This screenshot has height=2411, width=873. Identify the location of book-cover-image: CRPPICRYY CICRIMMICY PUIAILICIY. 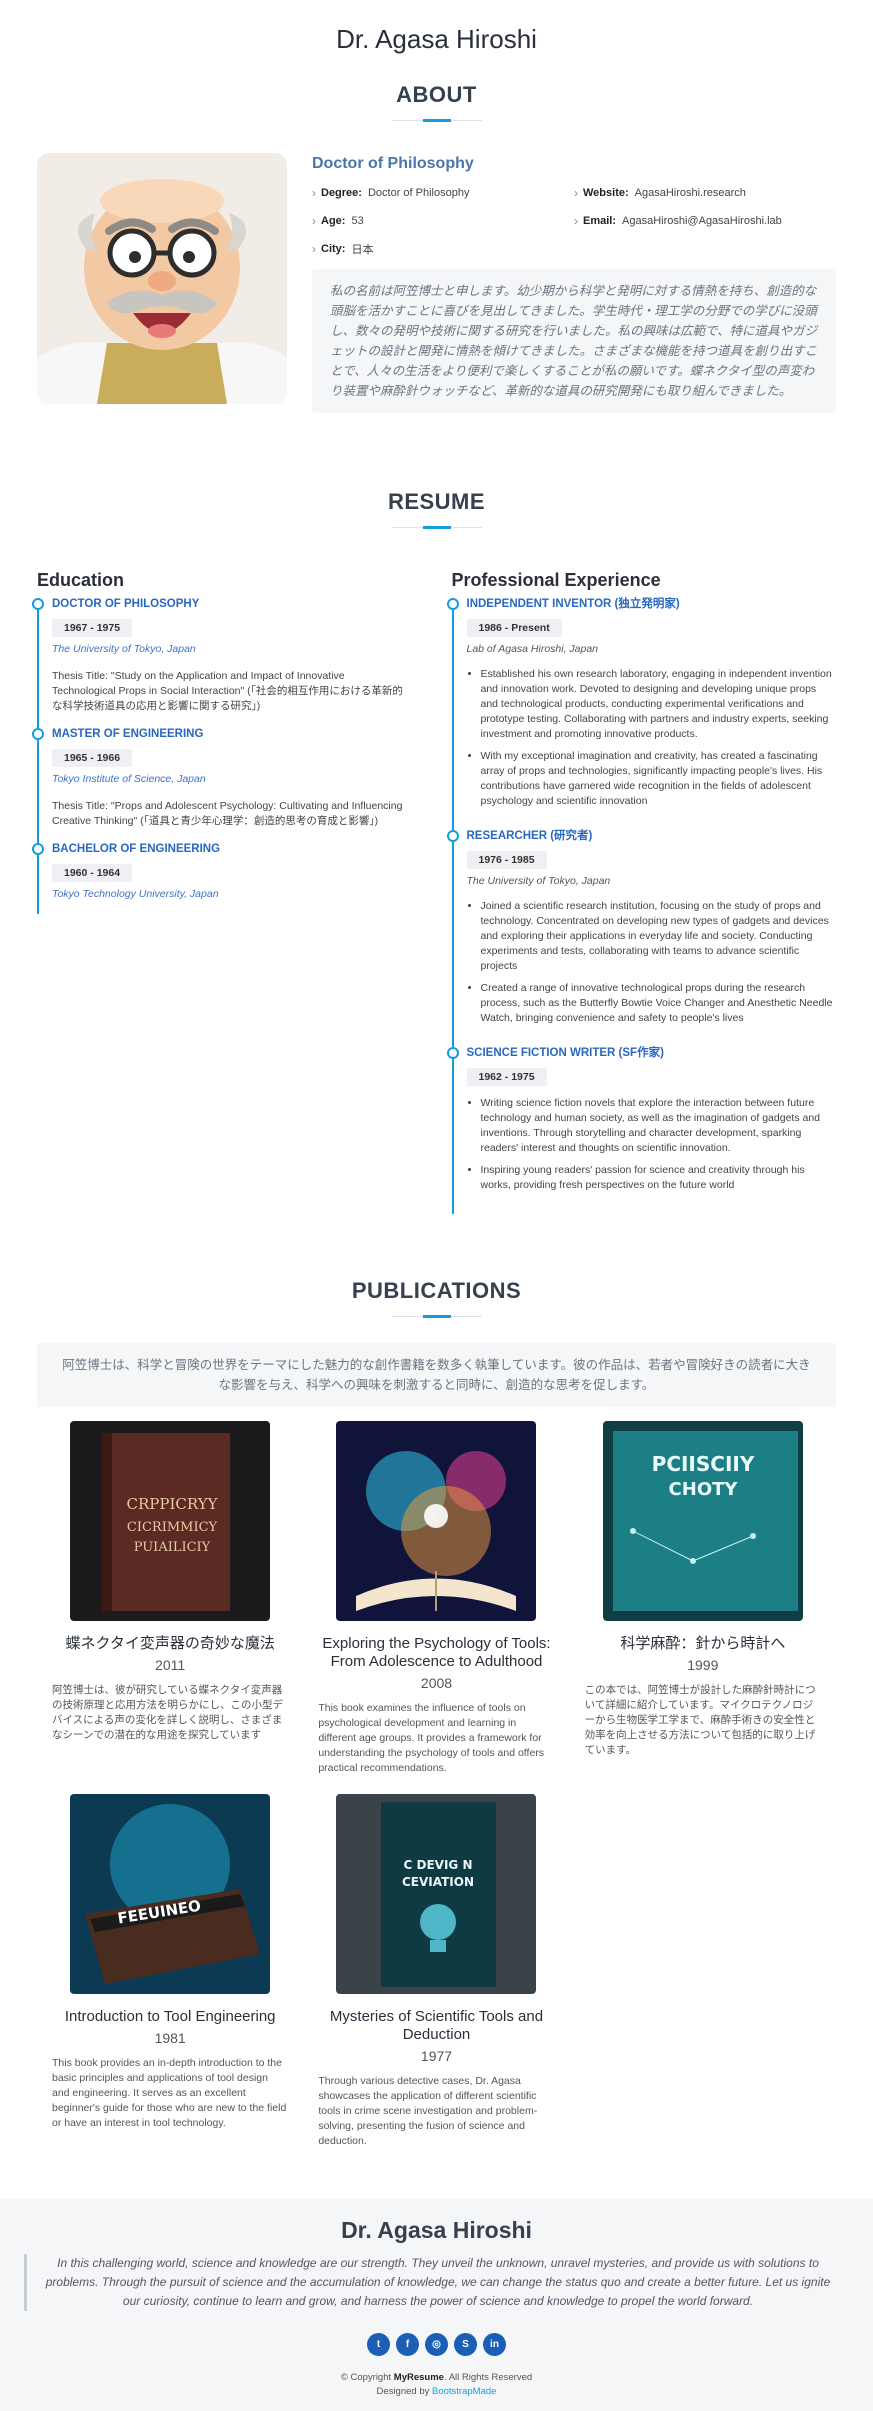
(170, 1521).